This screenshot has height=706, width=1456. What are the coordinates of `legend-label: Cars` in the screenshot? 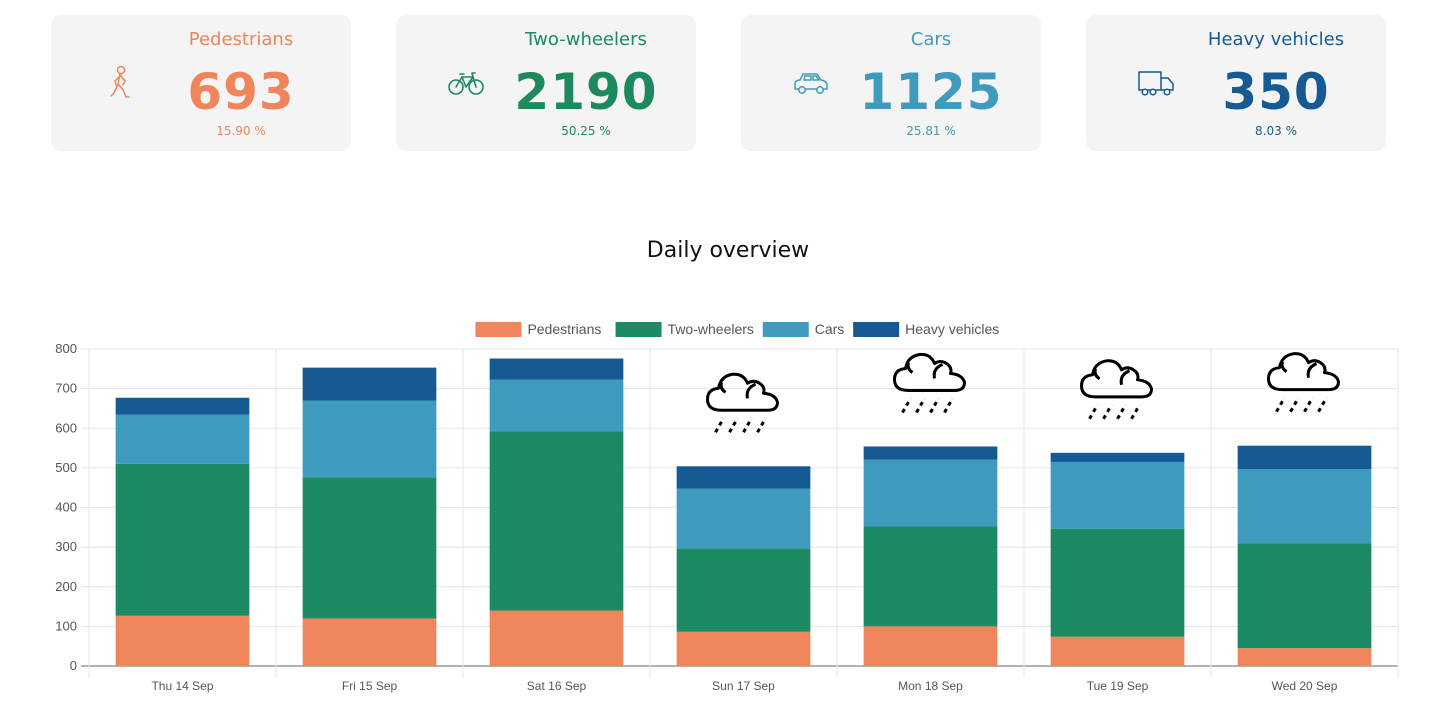 It's located at (830, 329).